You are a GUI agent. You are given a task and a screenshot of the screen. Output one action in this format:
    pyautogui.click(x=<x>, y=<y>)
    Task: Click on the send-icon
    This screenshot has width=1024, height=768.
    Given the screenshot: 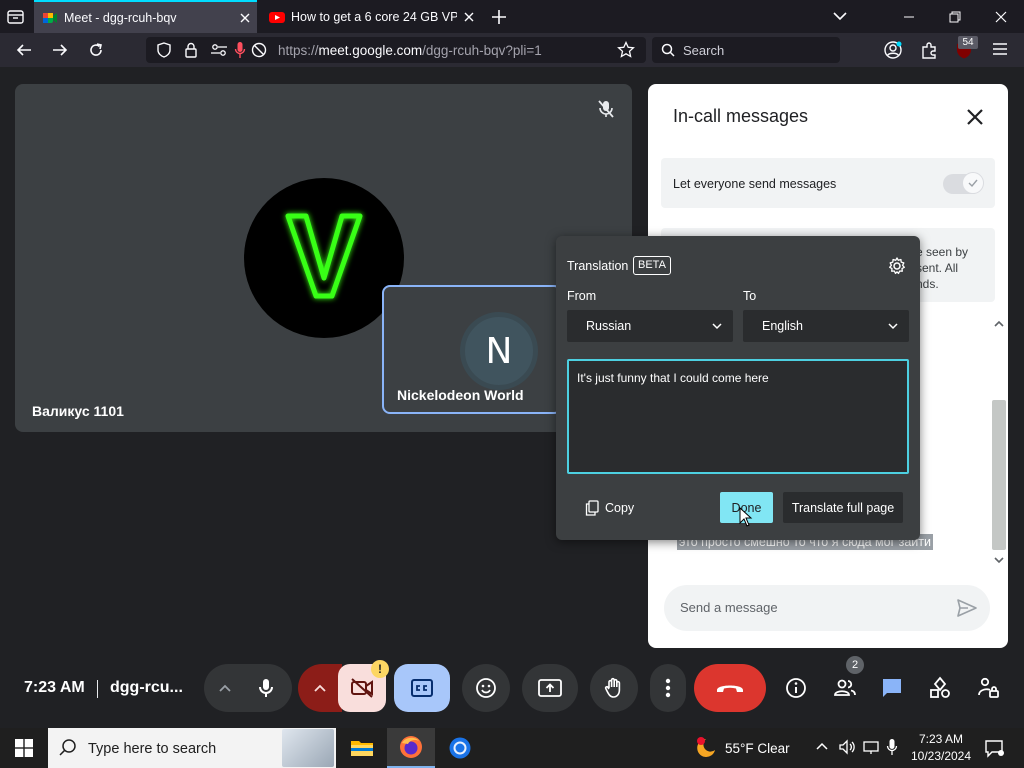 What is the action you would take?
    pyautogui.click(x=967, y=608)
    